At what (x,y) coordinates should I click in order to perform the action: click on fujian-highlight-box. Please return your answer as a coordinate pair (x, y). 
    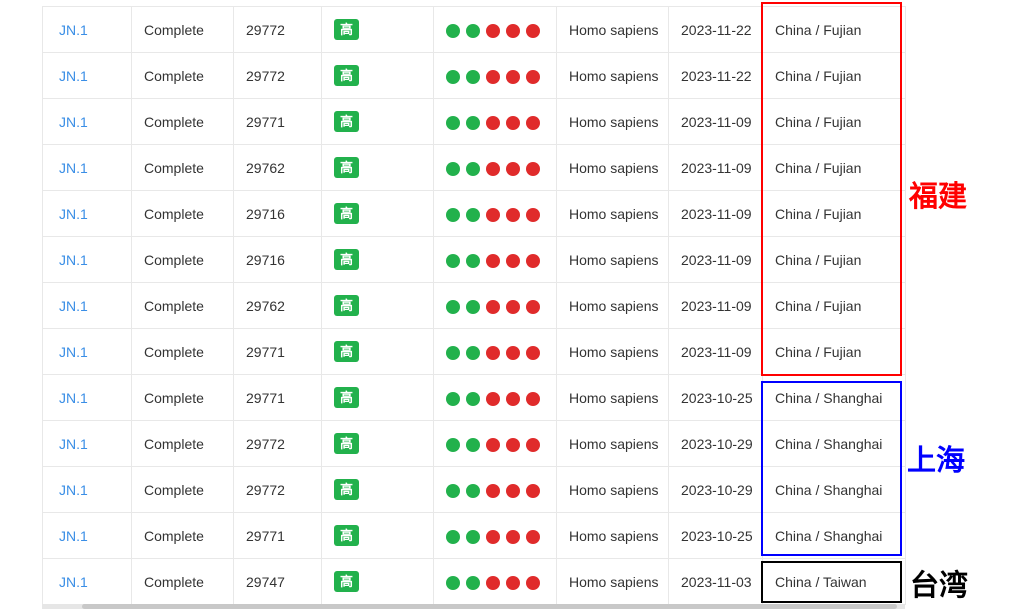
    Looking at the image, I should click on (831, 189).